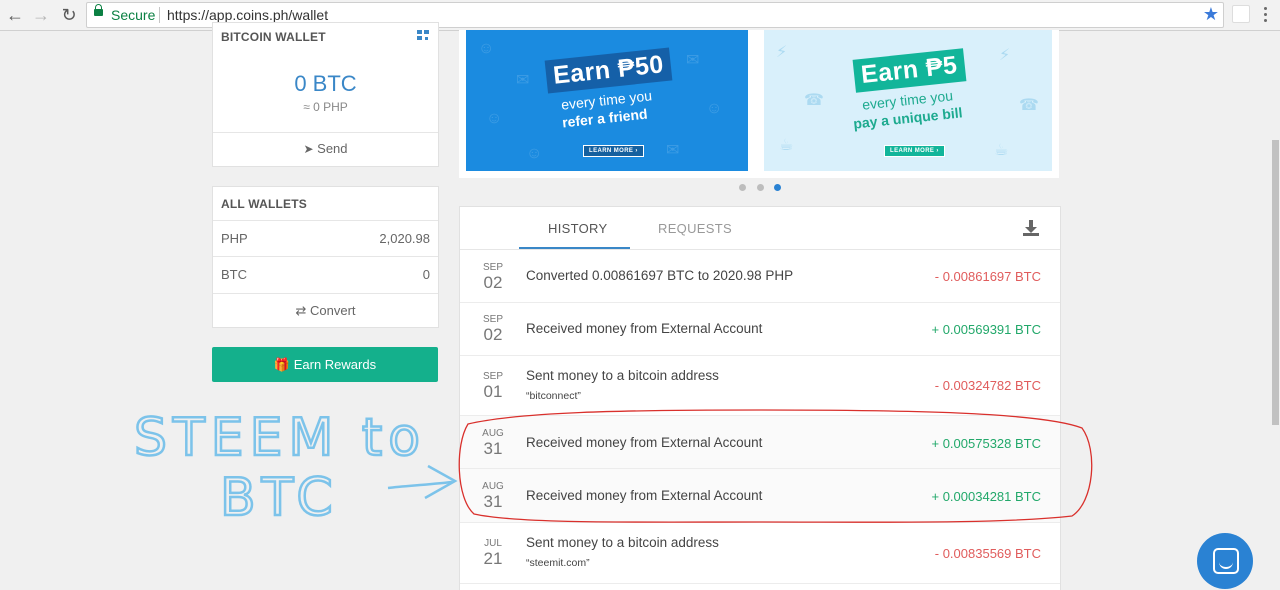 This screenshot has width=1280, height=590. What do you see at coordinates (775, 466) in the screenshot?
I see `highlight-circle` at bounding box center [775, 466].